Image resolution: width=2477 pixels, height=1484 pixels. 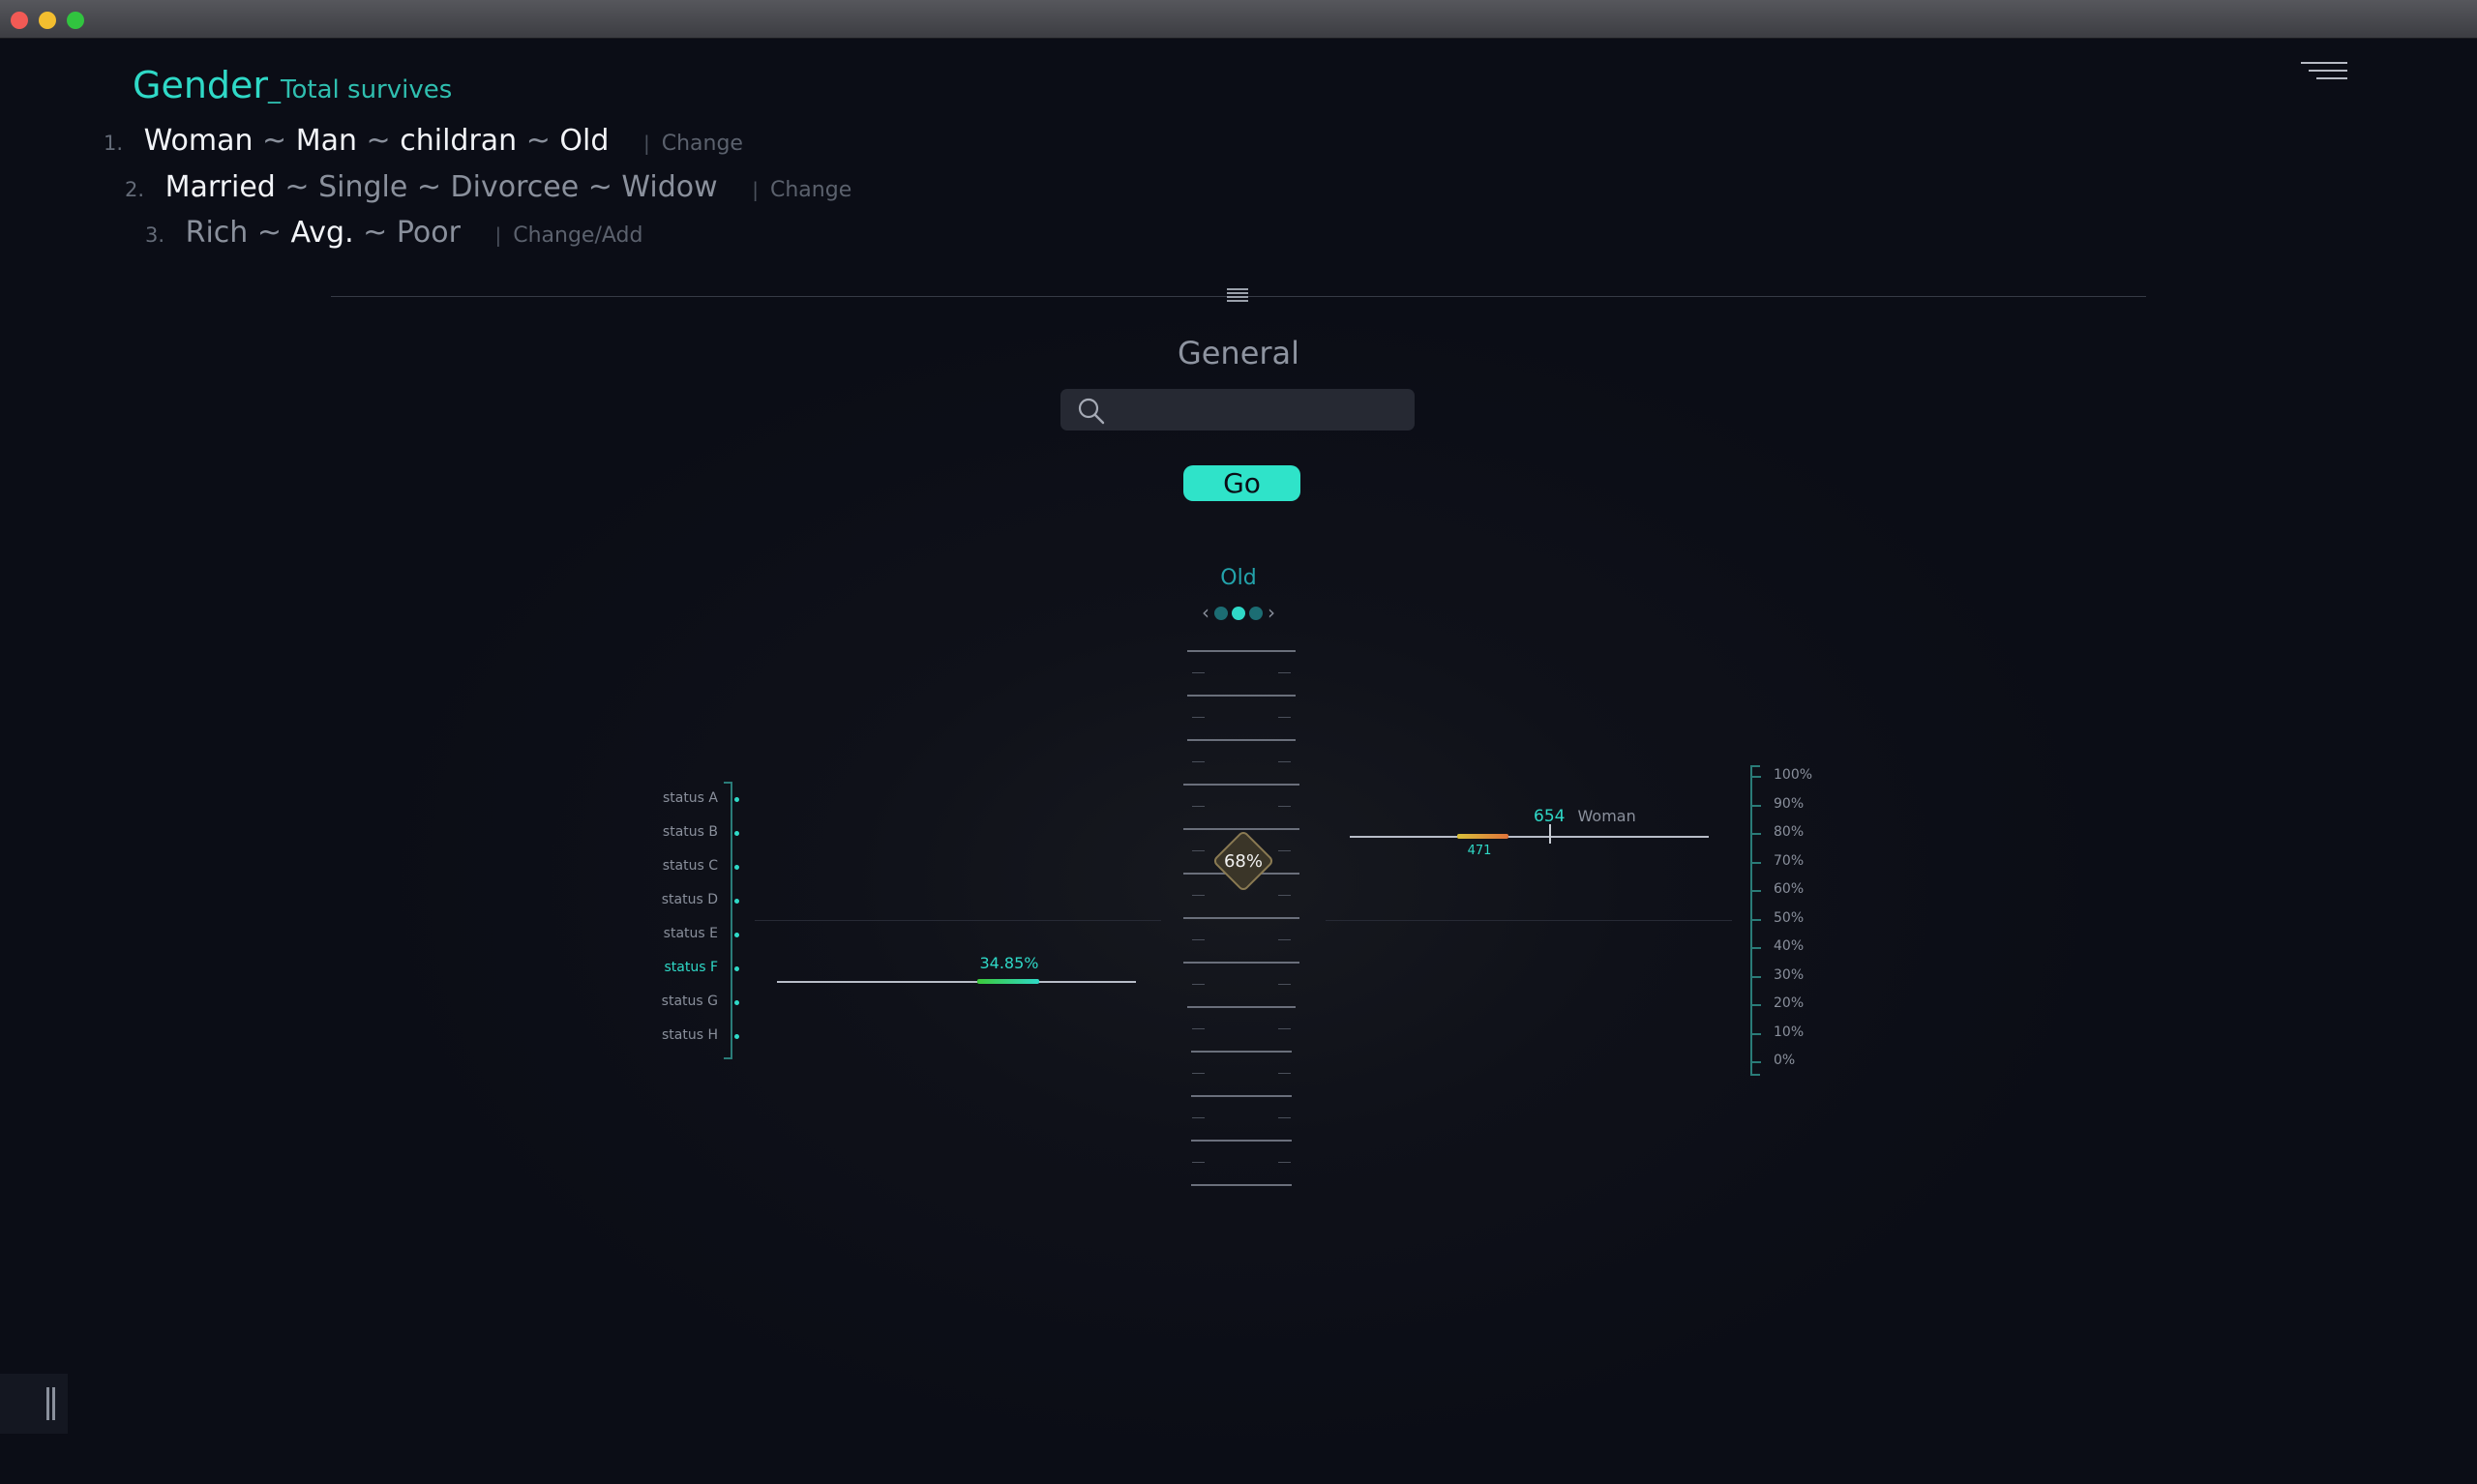 What do you see at coordinates (1205, 612) in the screenshot?
I see `chevron-left-icon: ‹` at bounding box center [1205, 612].